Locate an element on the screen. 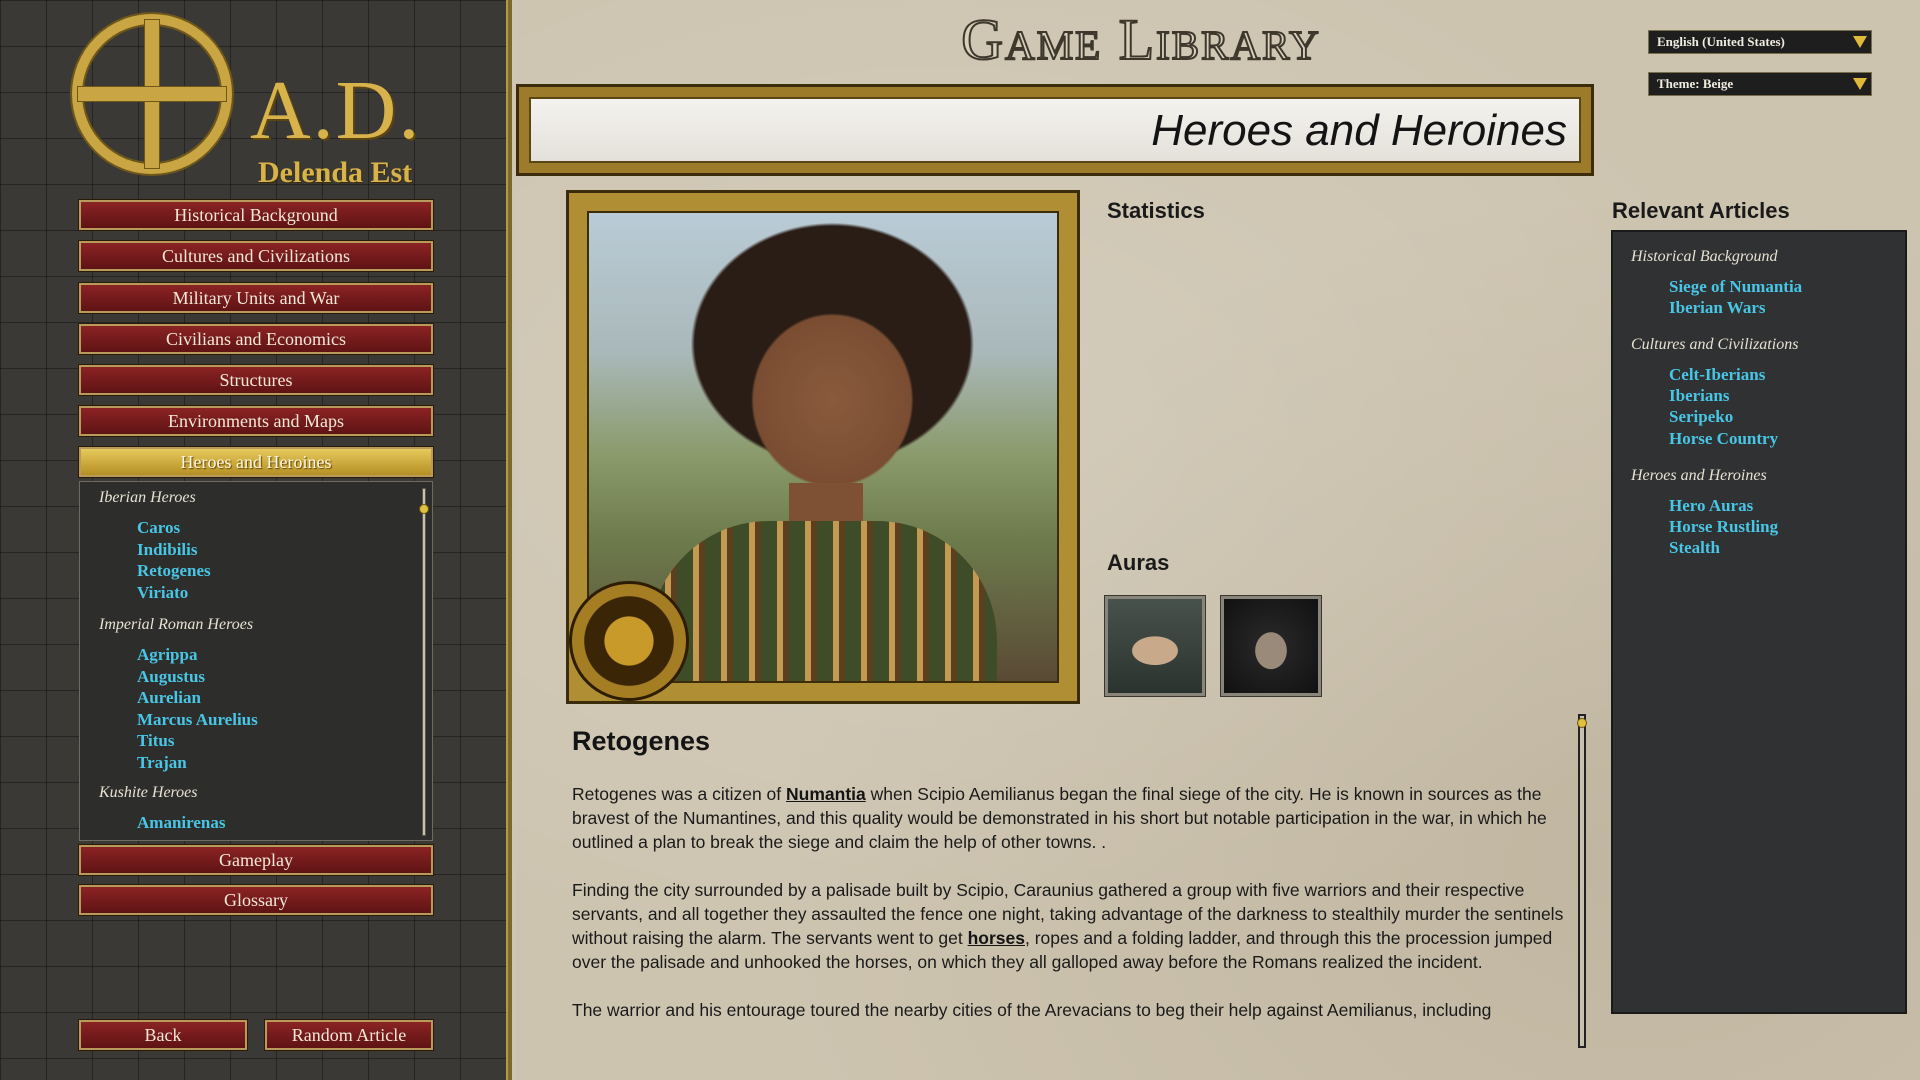  game-logo: A.D. Delenda Est is located at coordinates (260, 99).